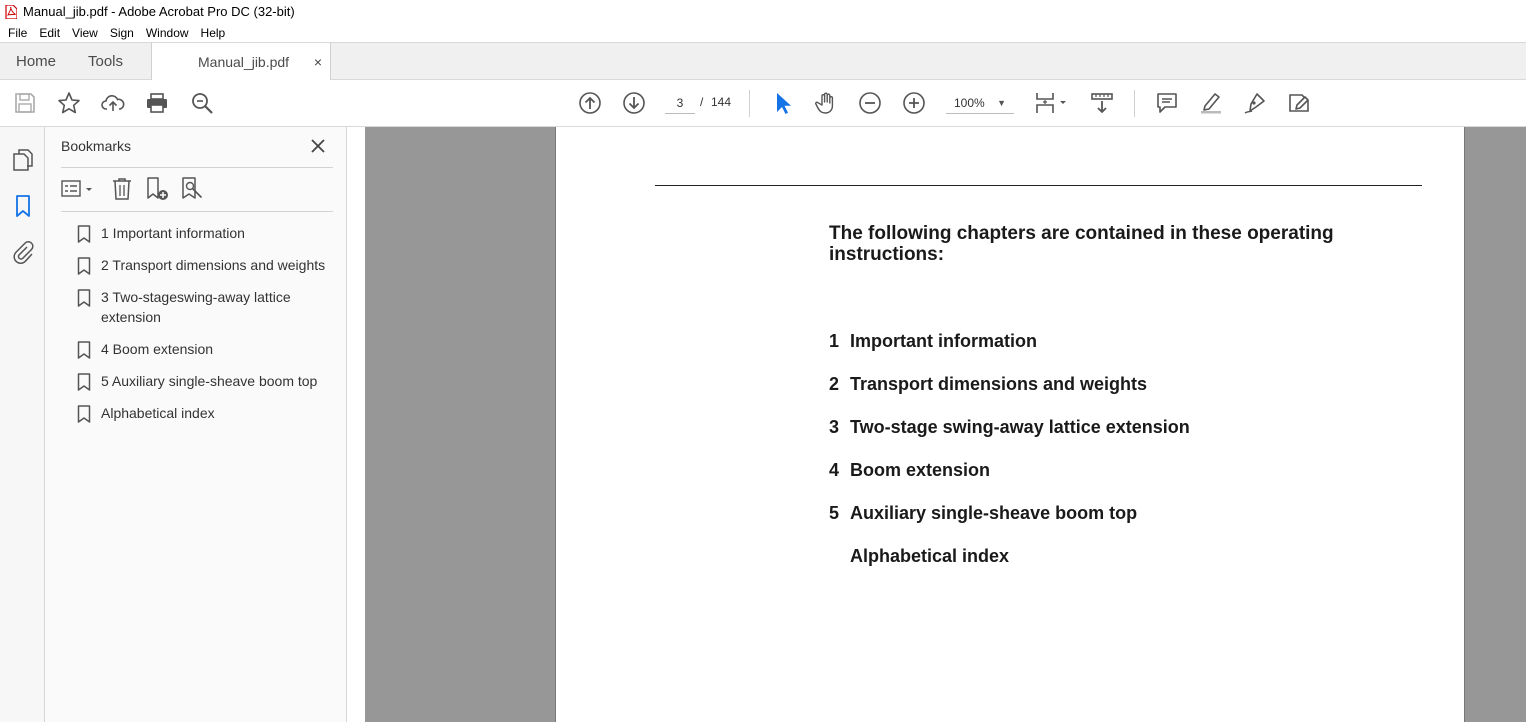  Describe the element at coordinates (763, 103) in the screenshot. I see `toolbar: 3 / 144 100% ▼` at that location.